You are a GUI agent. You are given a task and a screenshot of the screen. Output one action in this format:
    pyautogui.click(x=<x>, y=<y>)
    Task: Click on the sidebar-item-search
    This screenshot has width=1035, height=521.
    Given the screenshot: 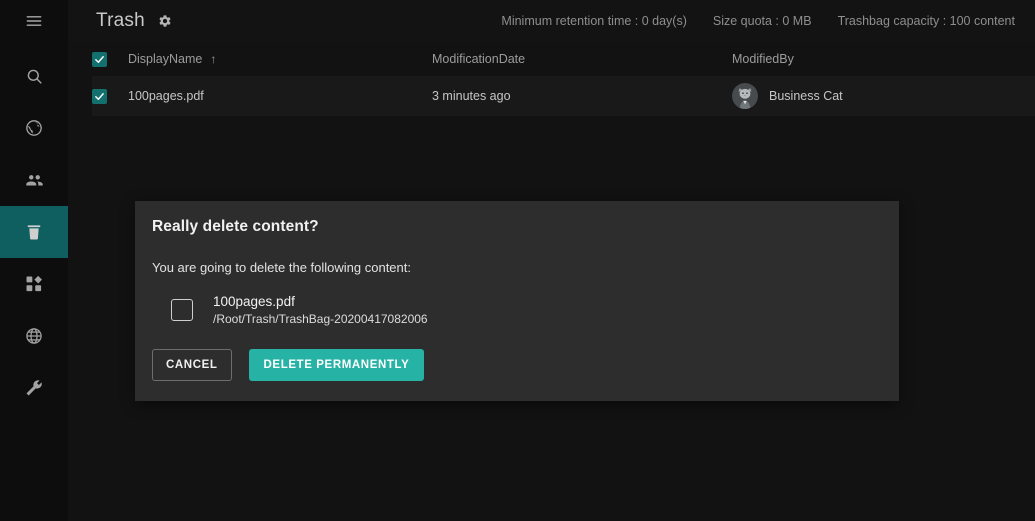 What is the action you would take?
    pyautogui.click(x=34, y=76)
    